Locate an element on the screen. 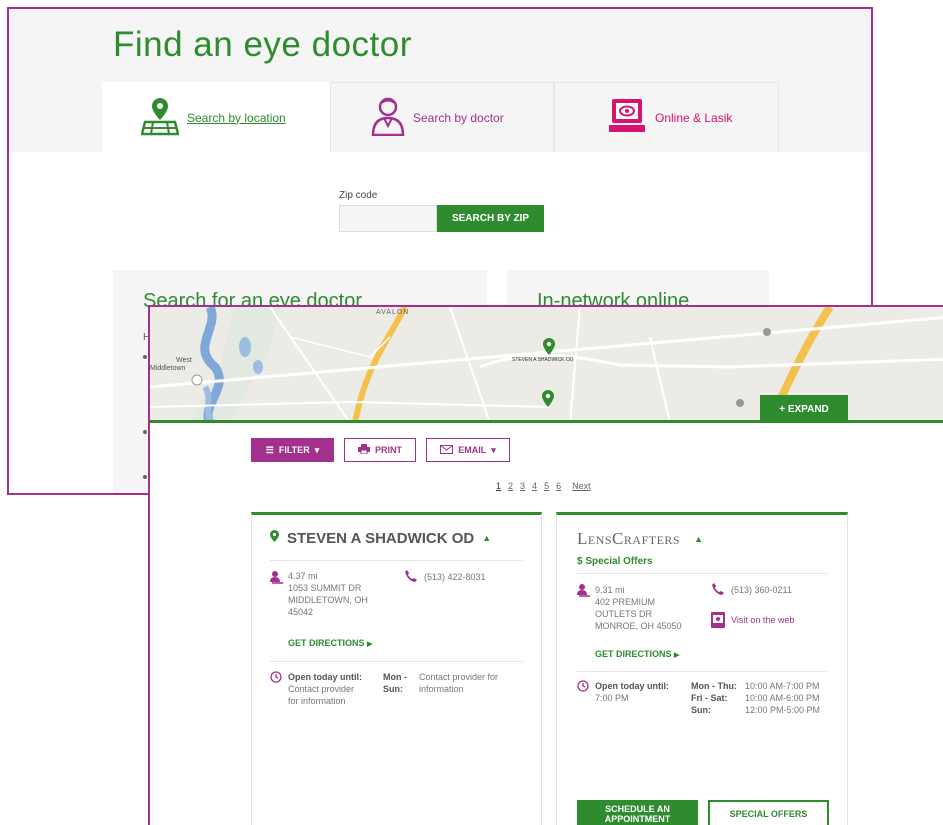 The width and height of the screenshot is (943, 825). provider-header: LensCrafters ▲ is located at coordinates (640, 539).